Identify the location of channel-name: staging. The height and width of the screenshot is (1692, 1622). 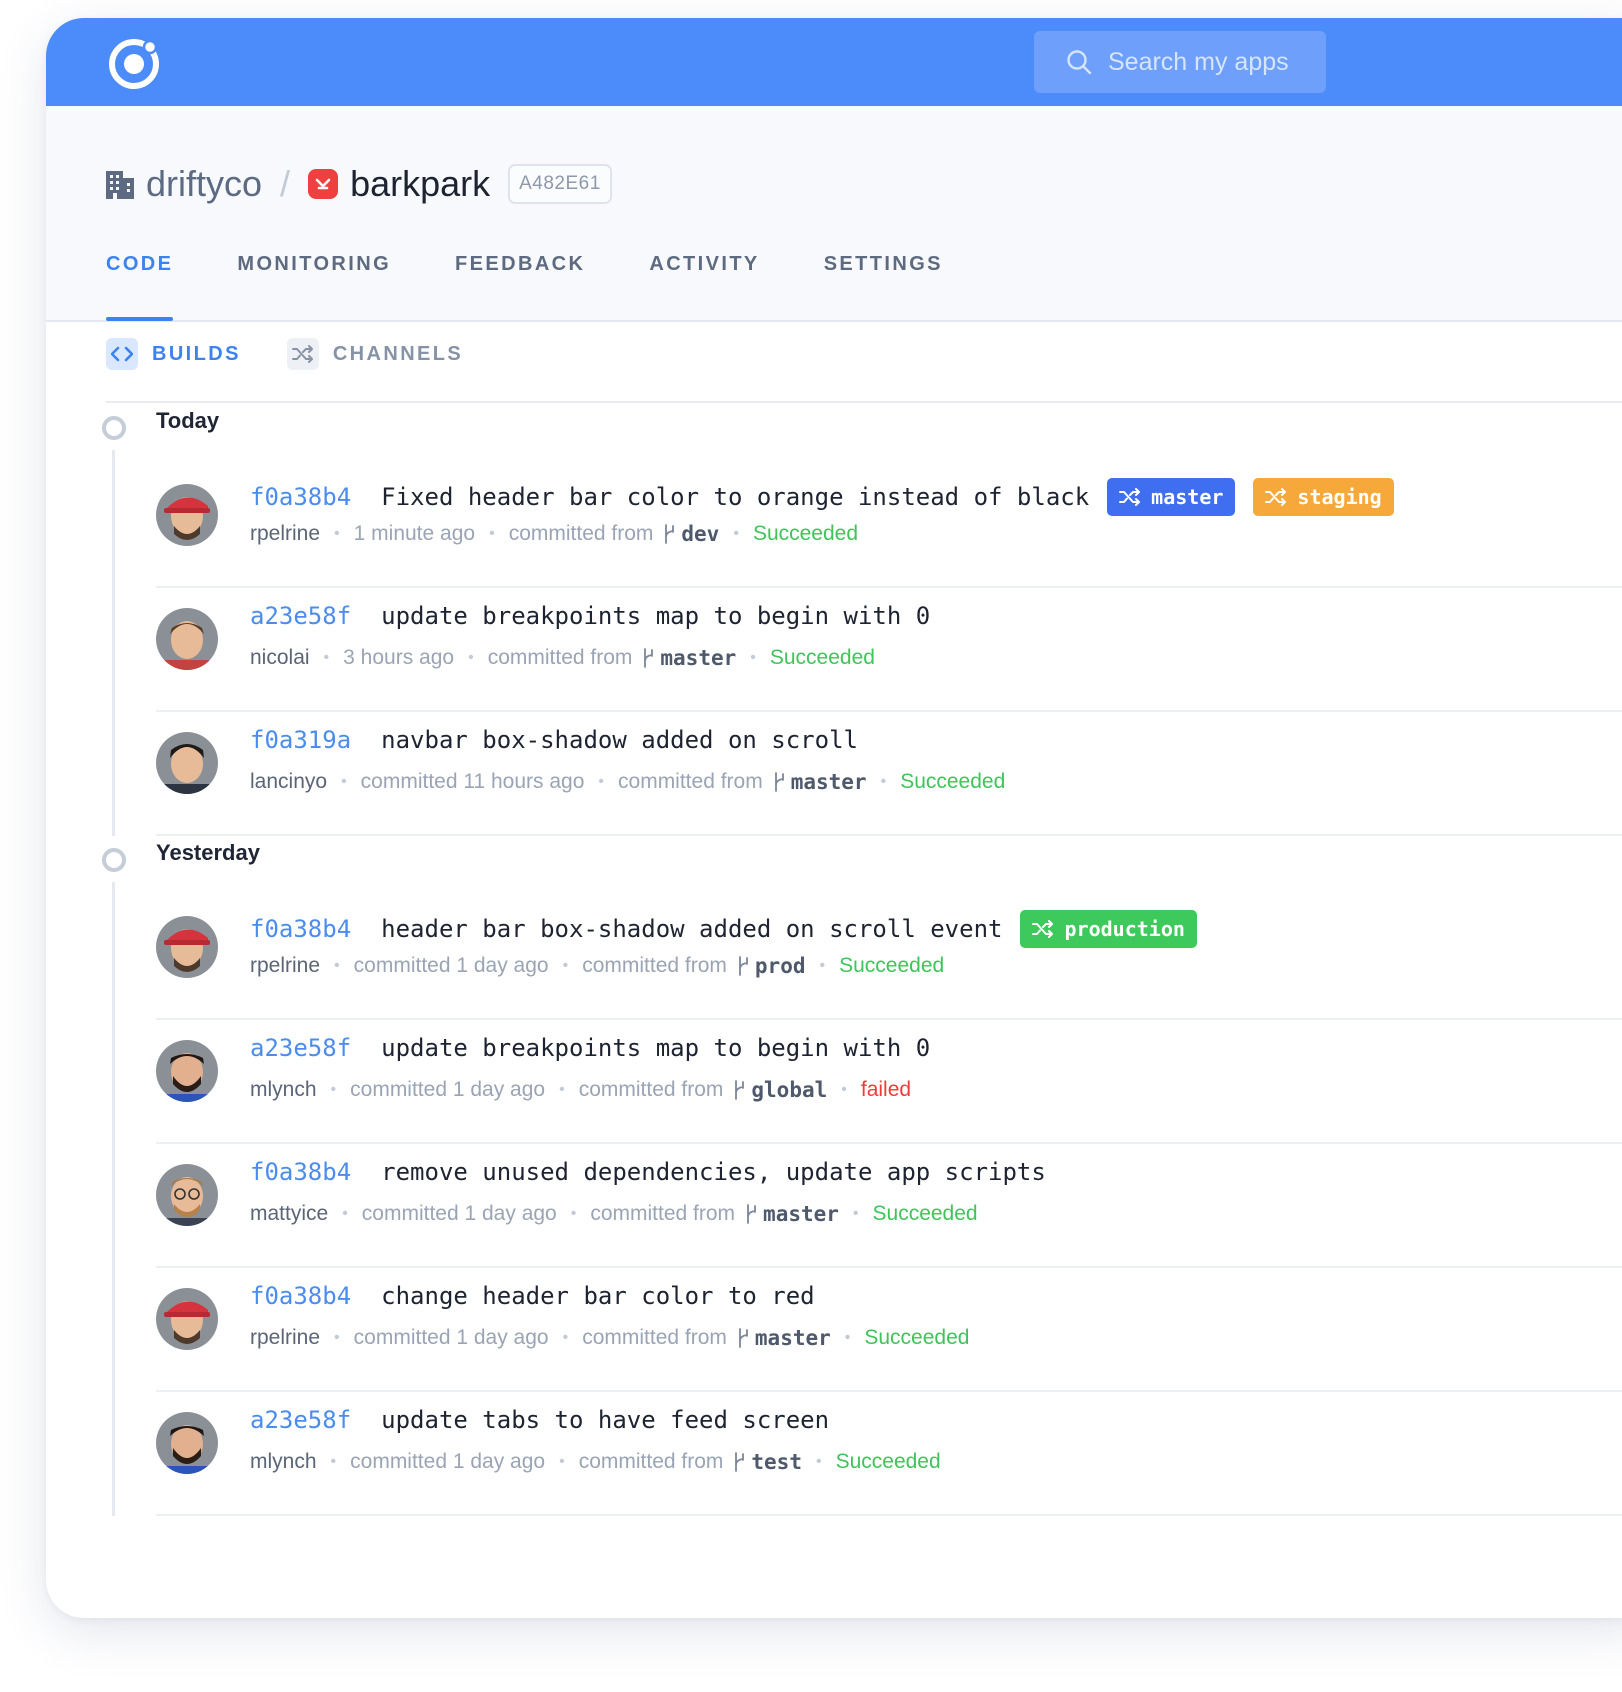
(1339, 497).